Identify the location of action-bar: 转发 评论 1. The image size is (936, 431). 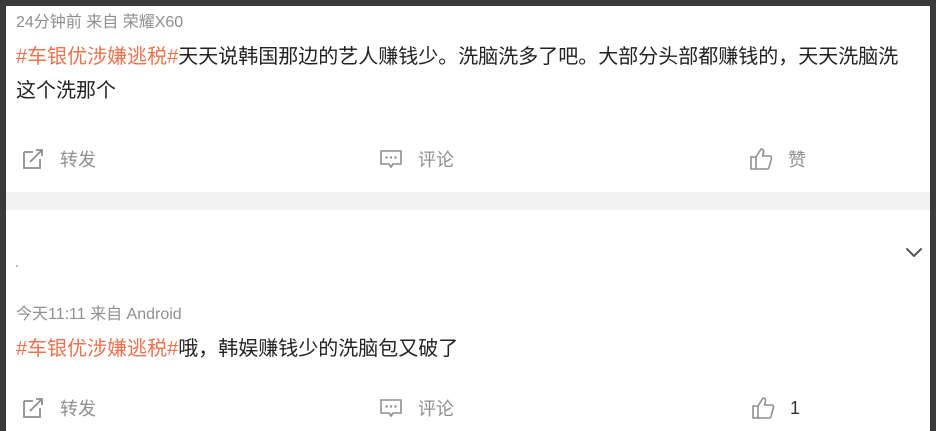
(468, 408).